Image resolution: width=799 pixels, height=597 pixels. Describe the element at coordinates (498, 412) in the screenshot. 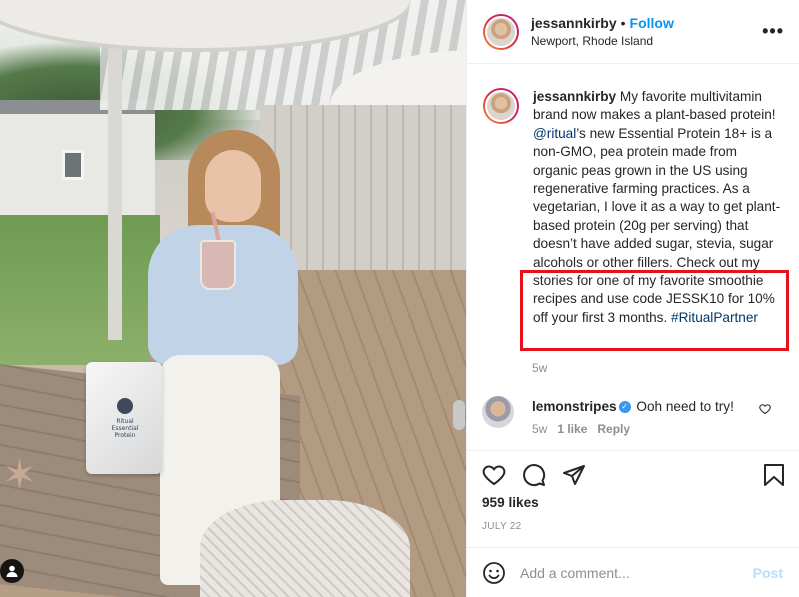

I see `commenter-avatar` at that location.